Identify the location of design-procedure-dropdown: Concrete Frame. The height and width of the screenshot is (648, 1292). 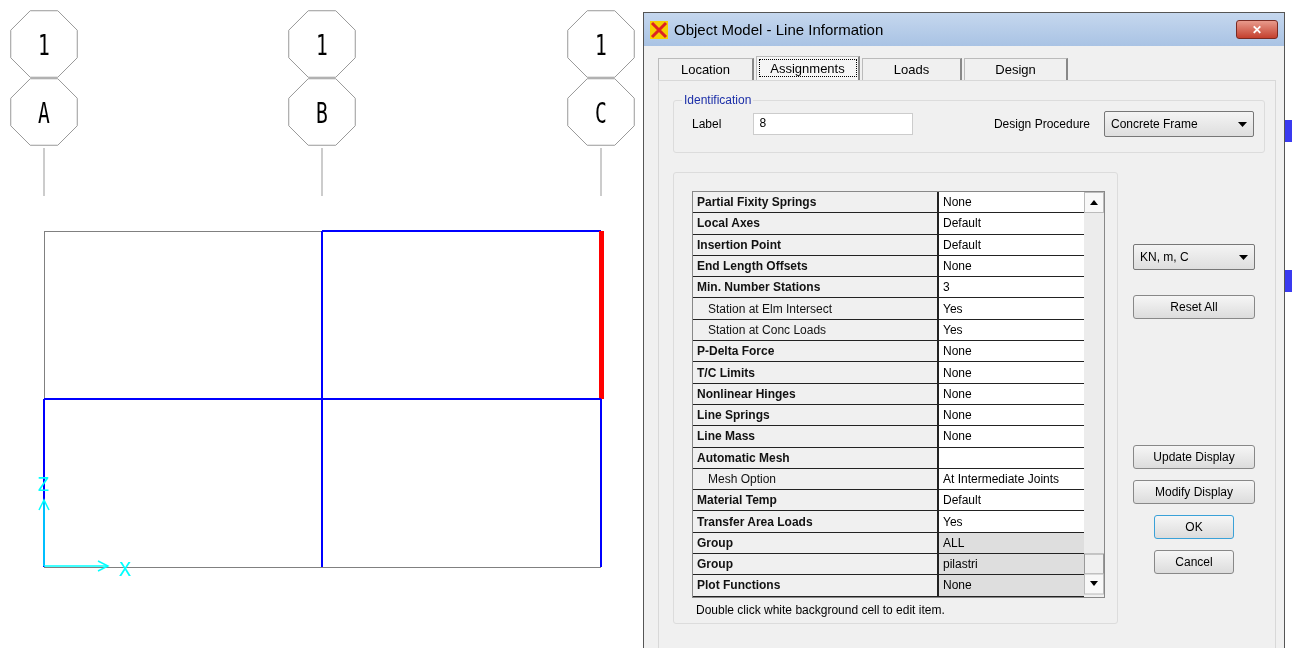
(1179, 124).